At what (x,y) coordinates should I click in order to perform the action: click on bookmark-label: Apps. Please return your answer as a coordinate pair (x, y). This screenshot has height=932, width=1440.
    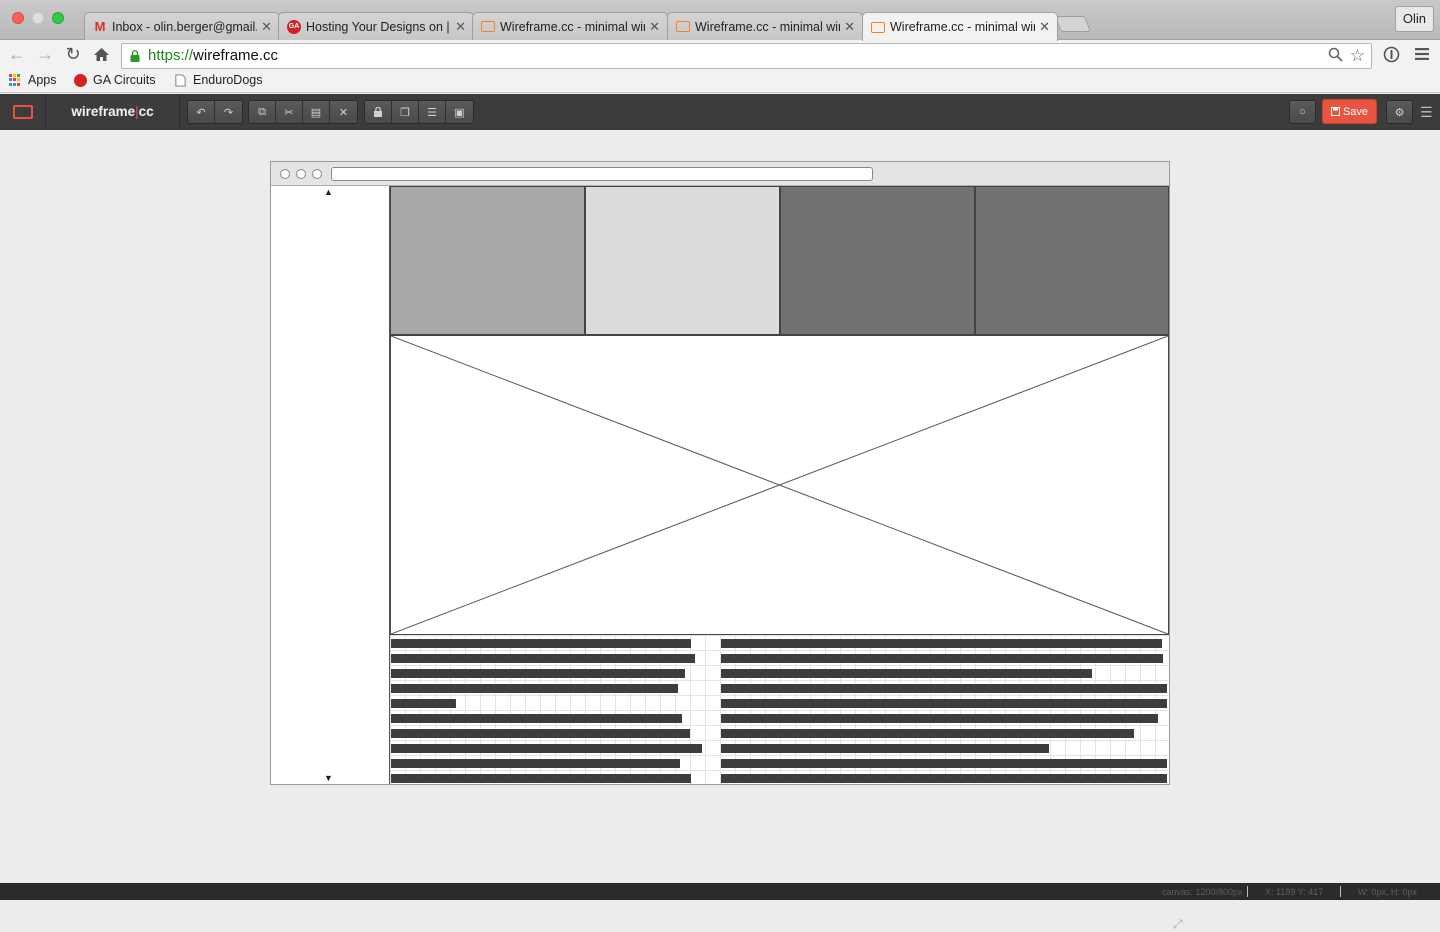
    Looking at the image, I should click on (42, 80).